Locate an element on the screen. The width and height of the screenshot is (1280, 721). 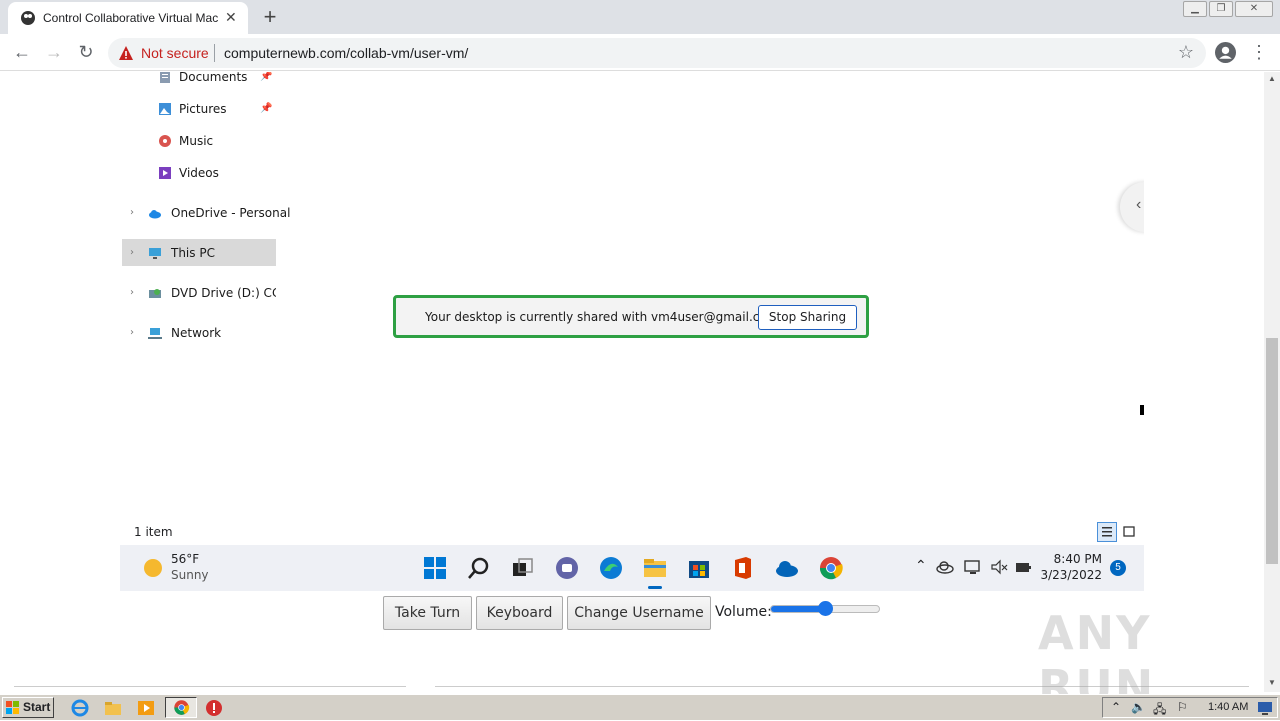
folder-icon is located at coordinates (113, 708).